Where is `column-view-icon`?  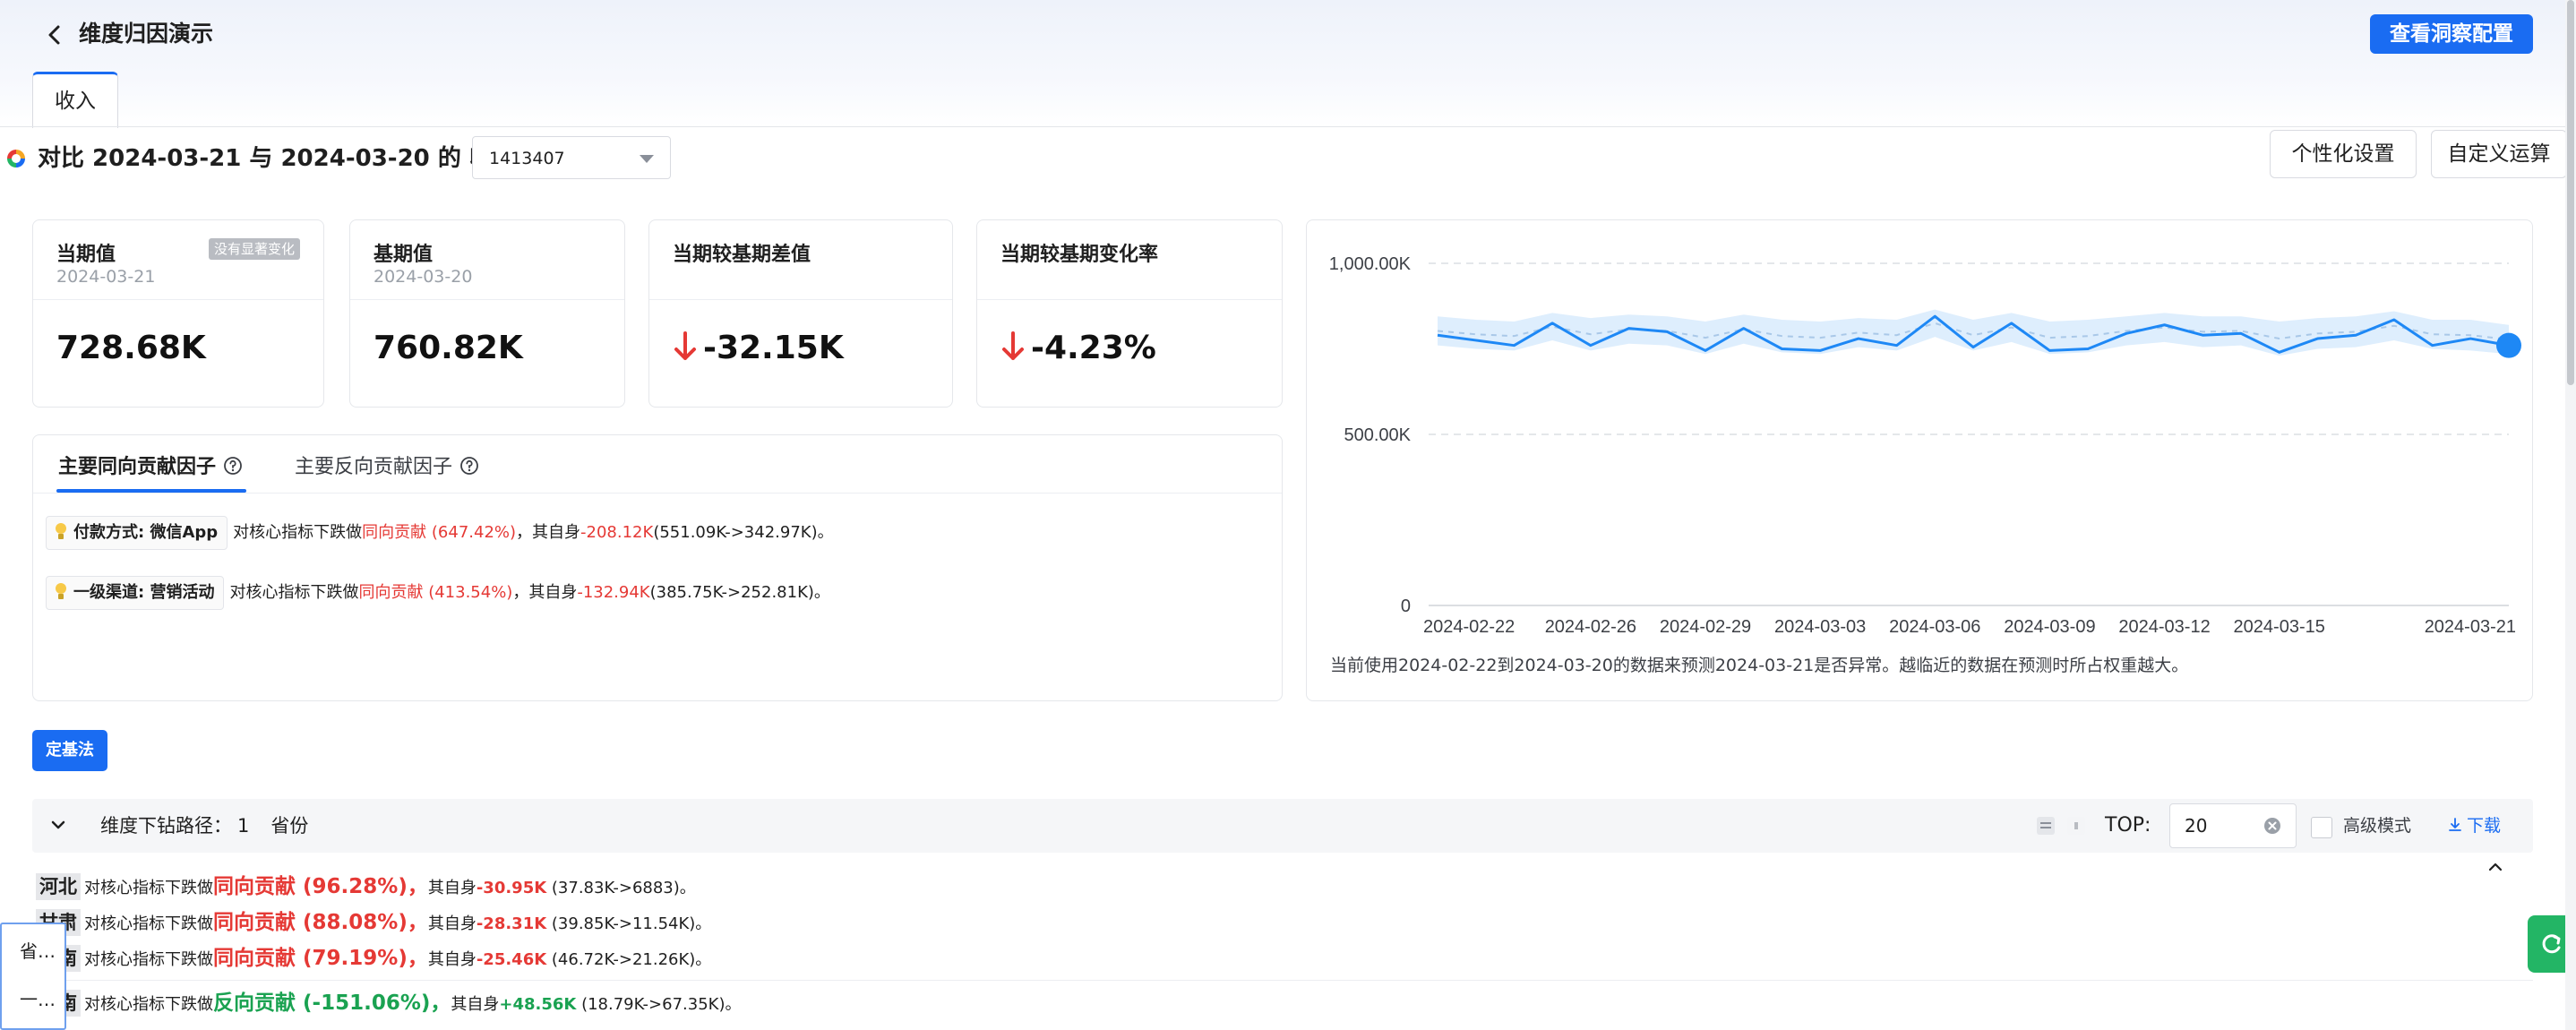
column-view-icon is located at coordinates (2076, 825).